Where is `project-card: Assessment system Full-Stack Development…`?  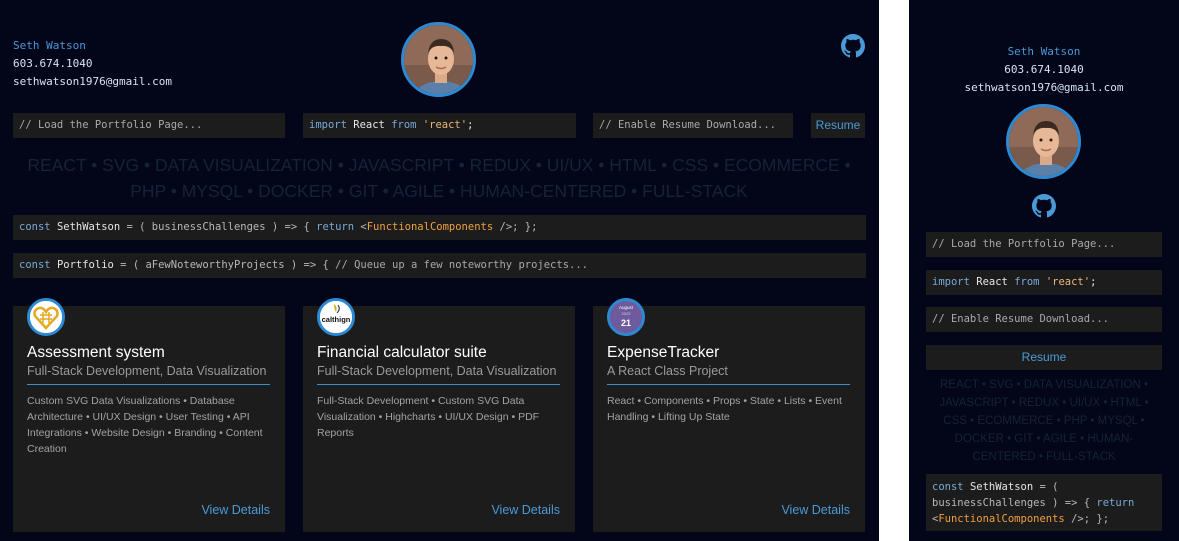
project-card: Assessment system Full-Stack Development… is located at coordinates (149, 415).